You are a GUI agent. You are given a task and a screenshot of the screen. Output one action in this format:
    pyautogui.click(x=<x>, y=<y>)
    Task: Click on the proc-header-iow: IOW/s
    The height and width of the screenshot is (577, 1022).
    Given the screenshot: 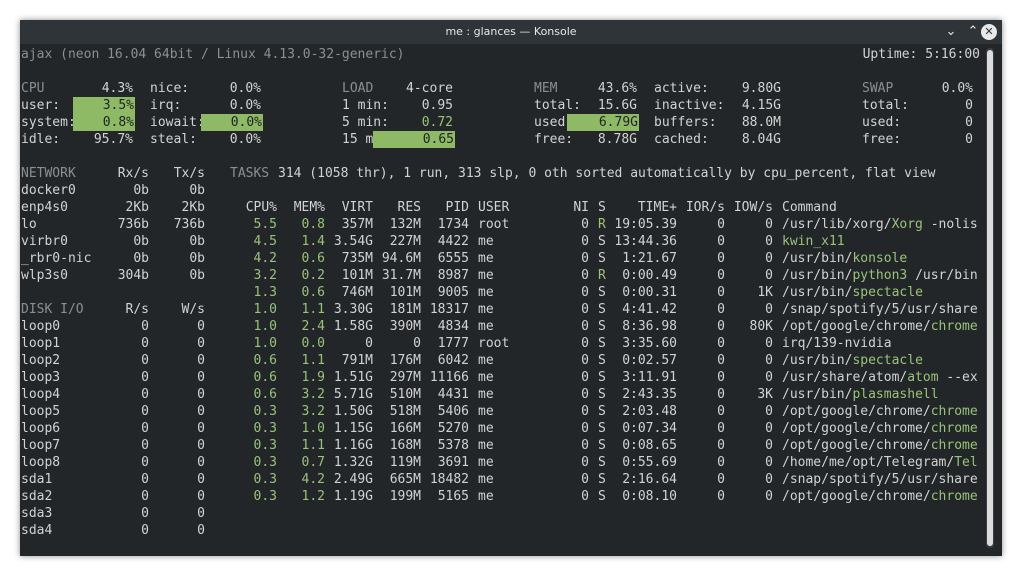 What is the action you would take?
    pyautogui.click(x=753, y=207)
    